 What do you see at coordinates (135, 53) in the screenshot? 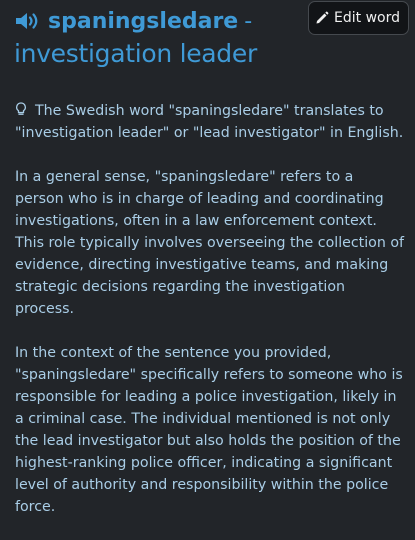
I see `translation-title: investigation leader` at bounding box center [135, 53].